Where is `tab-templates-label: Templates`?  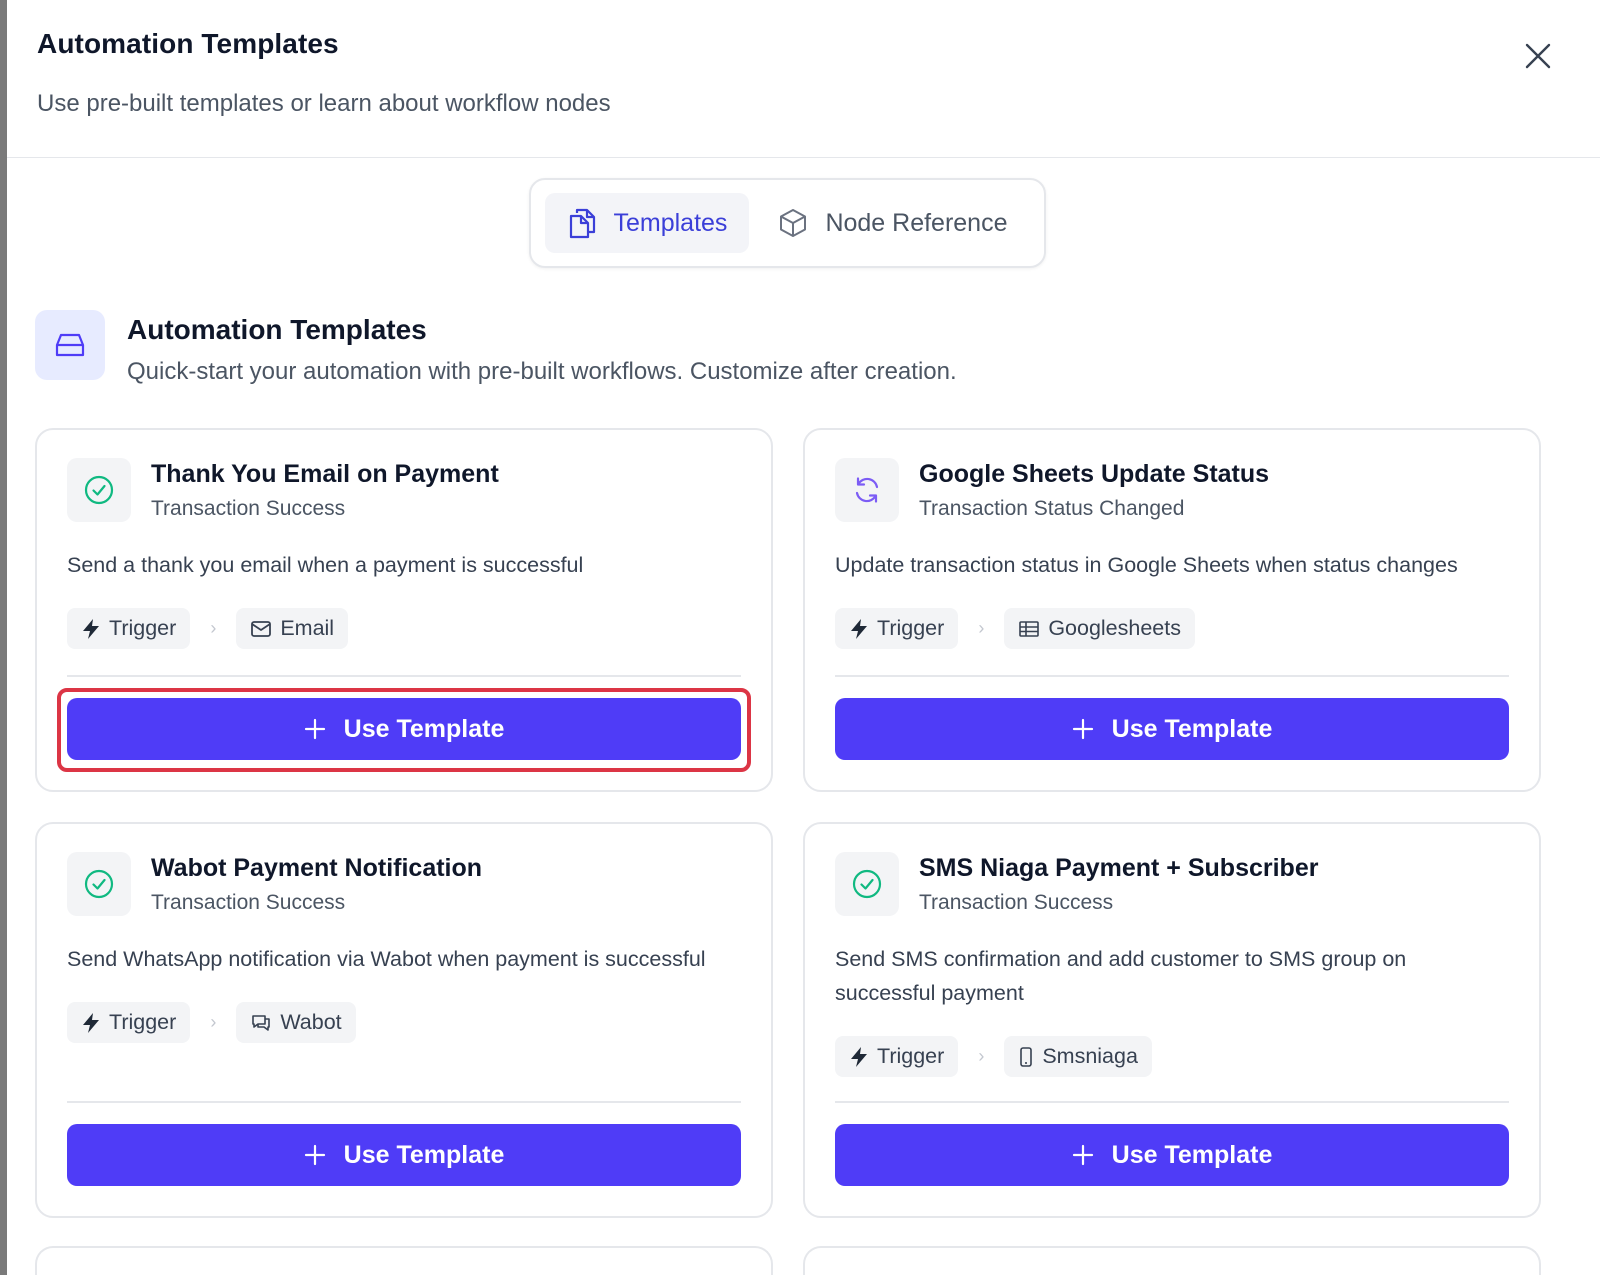 tab-templates-label: Templates is located at coordinates (670, 222).